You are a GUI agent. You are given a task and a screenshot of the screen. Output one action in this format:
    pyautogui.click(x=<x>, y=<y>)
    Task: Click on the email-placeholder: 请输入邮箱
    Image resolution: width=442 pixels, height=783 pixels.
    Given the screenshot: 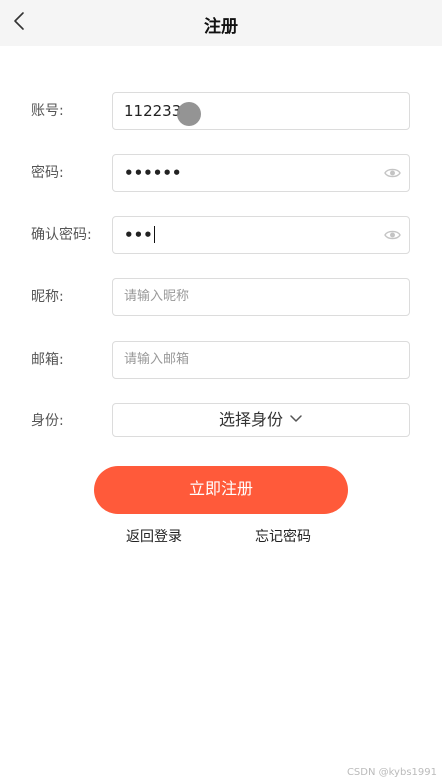 What is the action you would take?
    pyautogui.click(x=157, y=359)
    